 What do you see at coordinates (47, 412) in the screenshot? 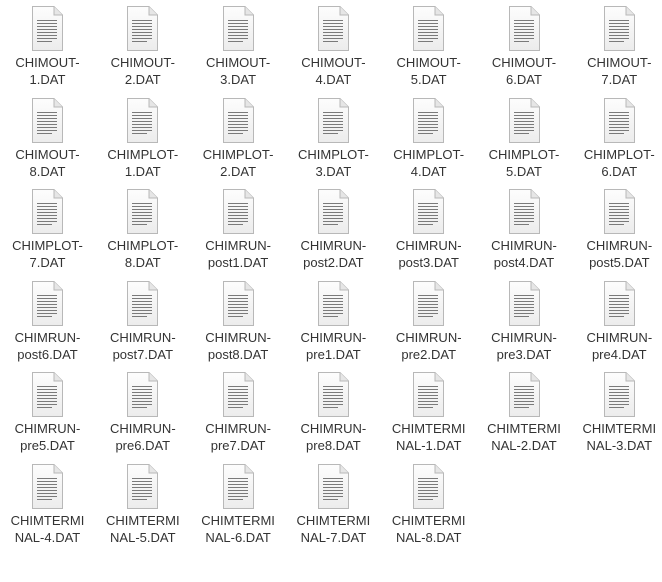
I see `file-item: CHIMRUN- pre5.DAT` at bounding box center [47, 412].